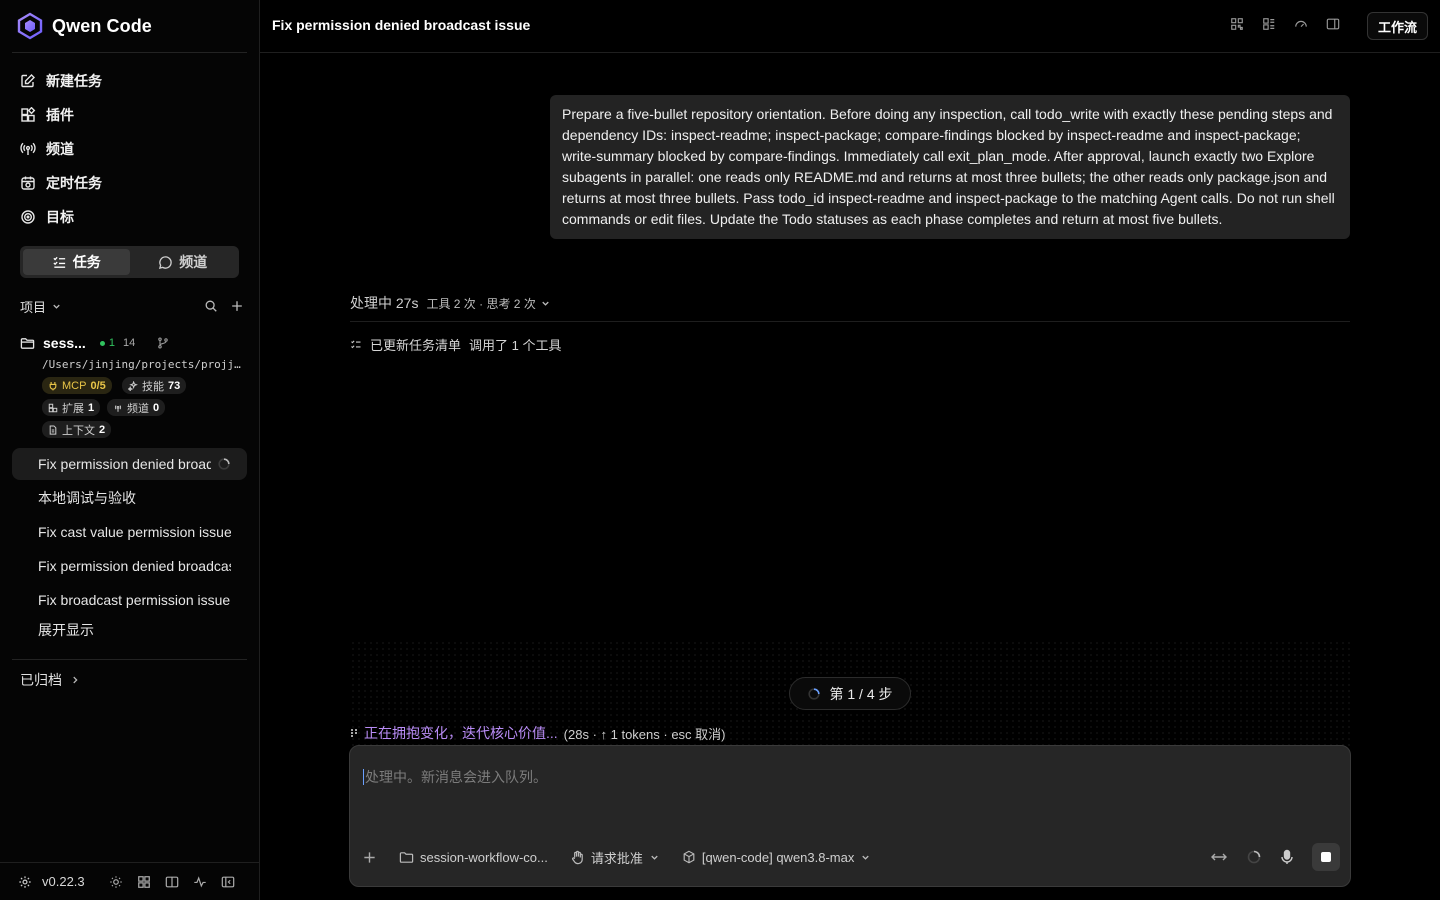 Image resolution: width=1440 pixels, height=900 pixels. Describe the element at coordinates (1269, 24) in the screenshot. I see `layout-list-icon` at that location.